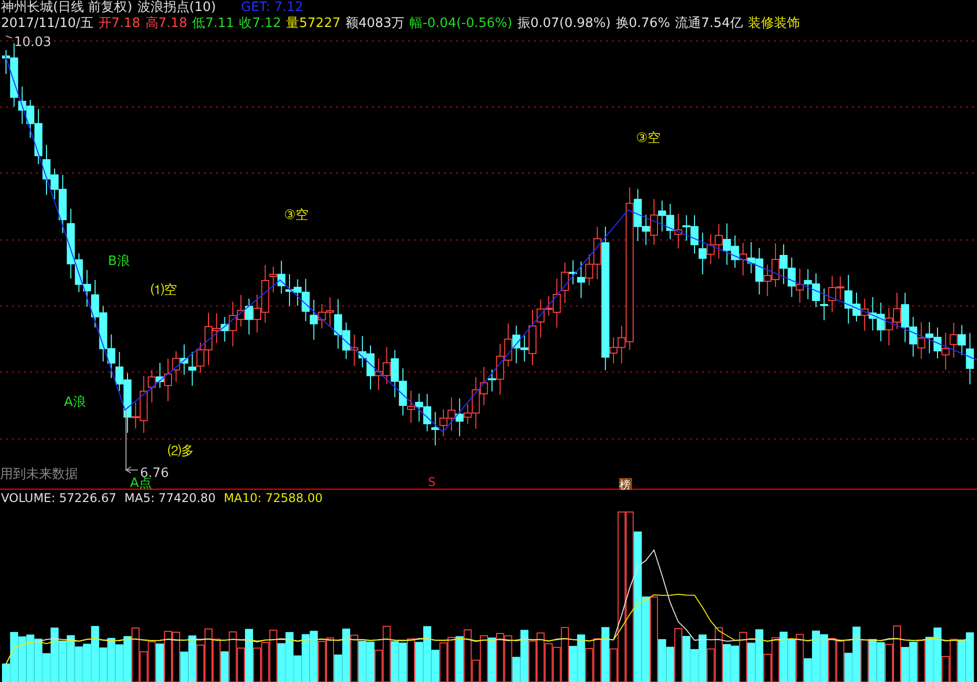 The height and width of the screenshot is (682, 977). What do you see at coordinates (313, 24) in the screenshot?
I see `quote-field: 量57227` at bounding box center [313, 24].